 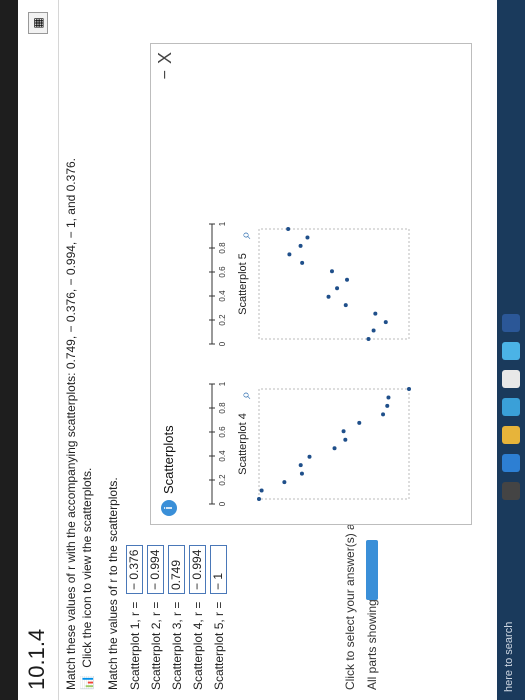 I want to click on answer-dropdown: − 1, so click(x=218, y=569).